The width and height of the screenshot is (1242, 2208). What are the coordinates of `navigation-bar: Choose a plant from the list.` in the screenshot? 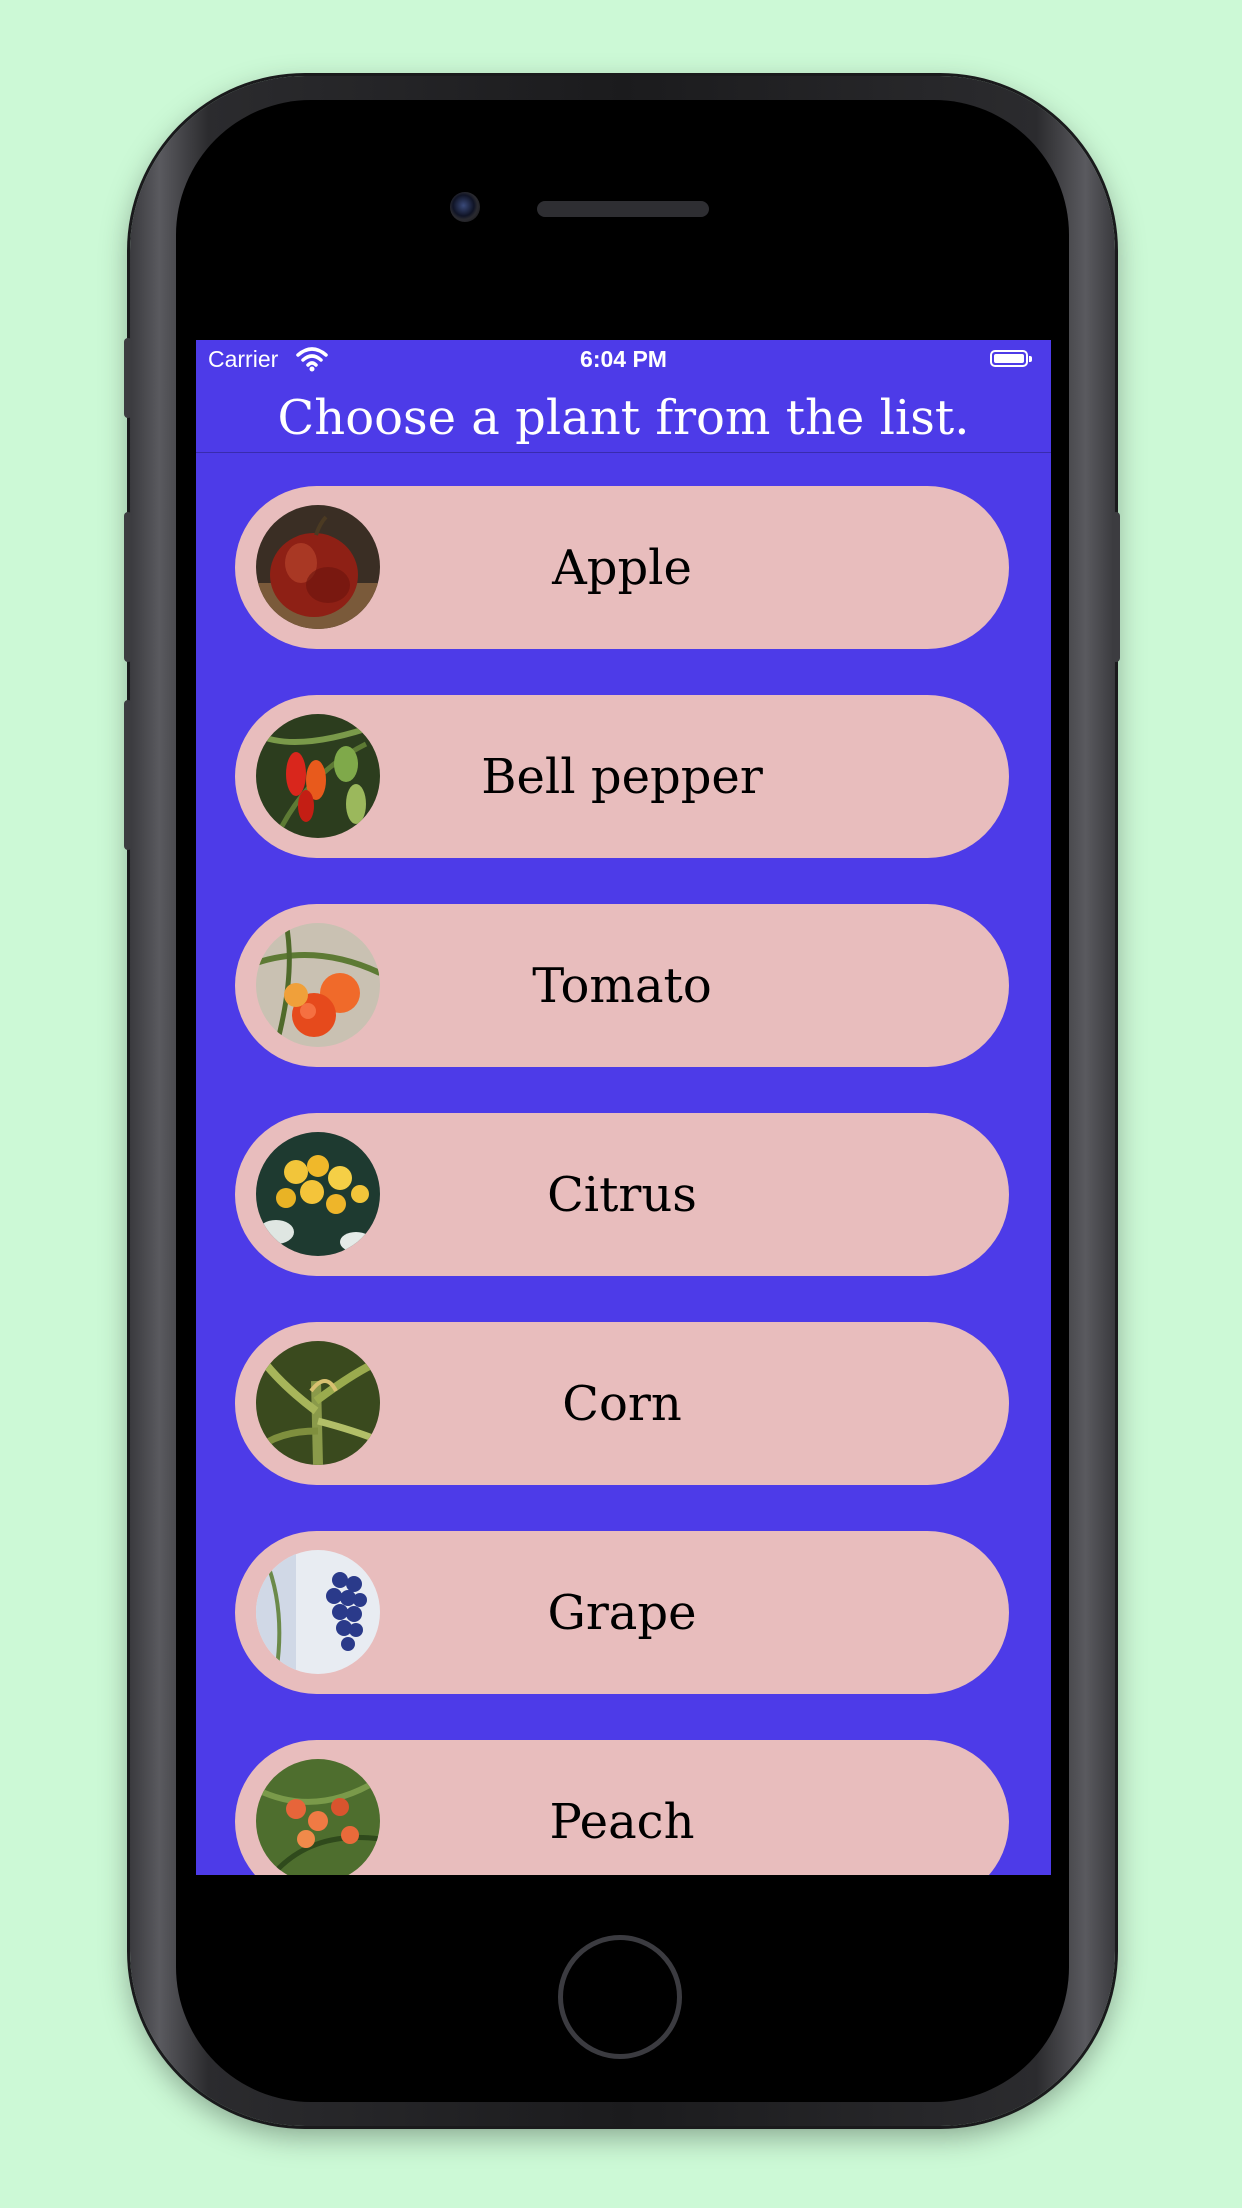 It's located at (623, 416).